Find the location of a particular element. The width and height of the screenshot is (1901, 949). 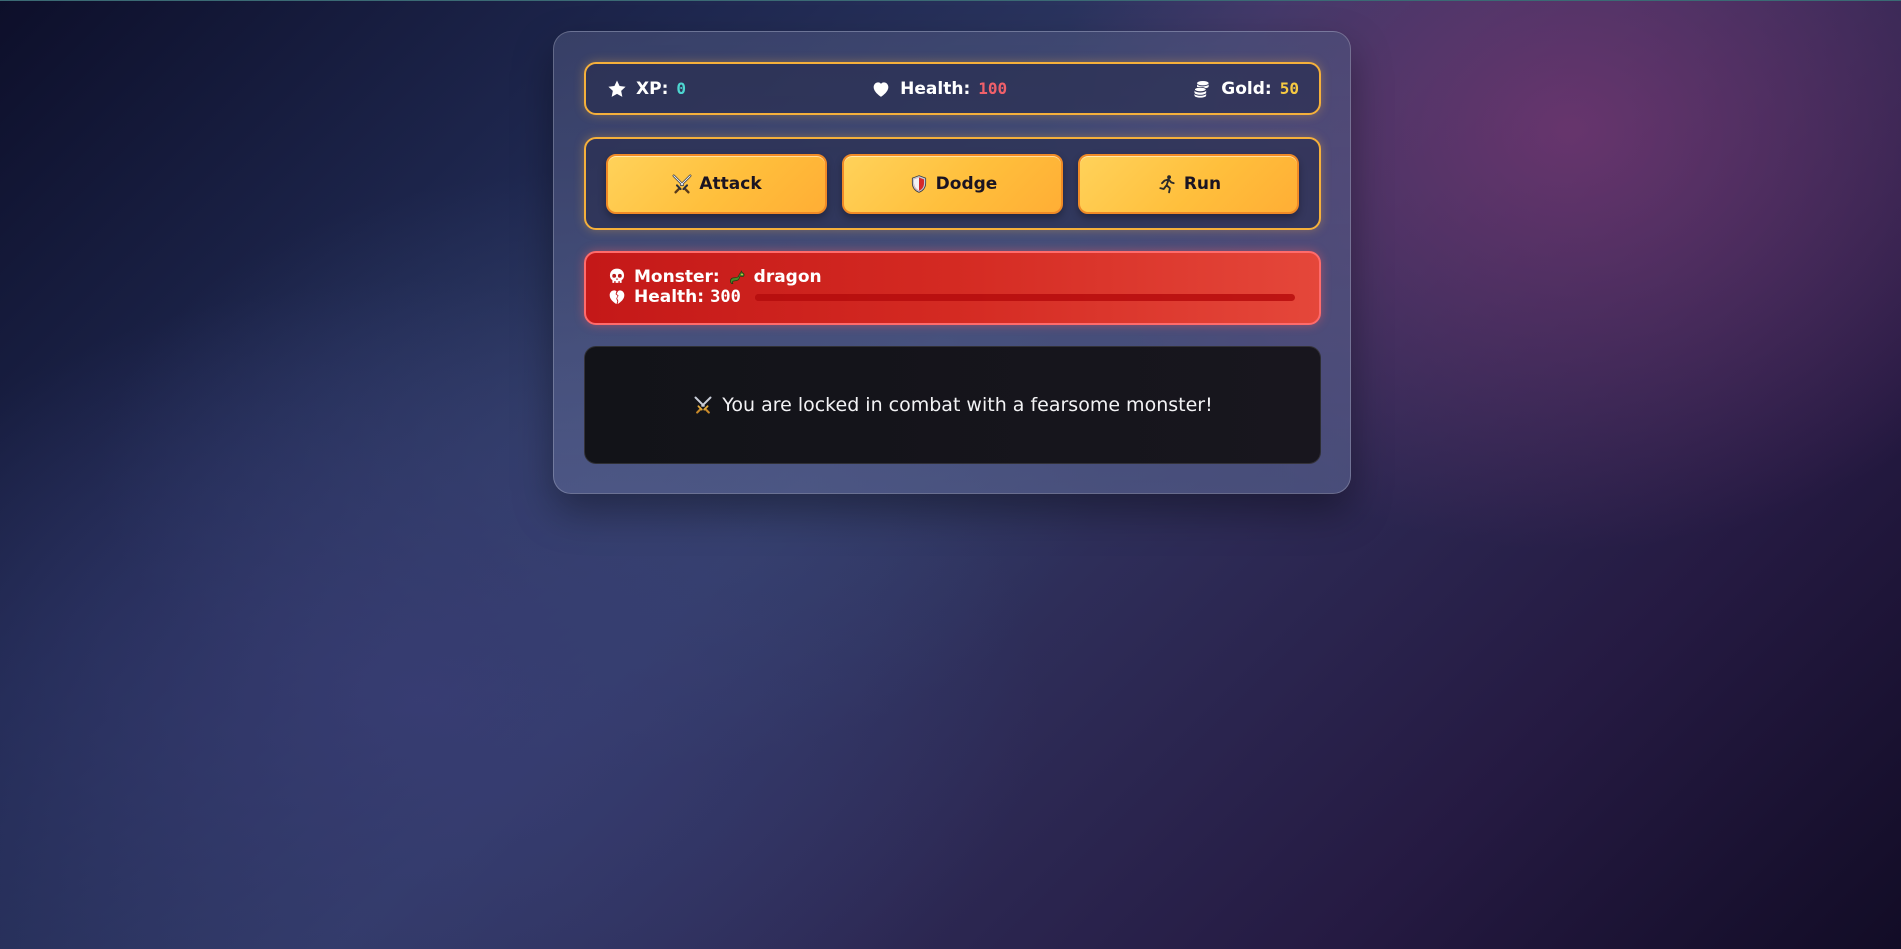

dodge-button: Dodge is located at coordinates (952, 183).